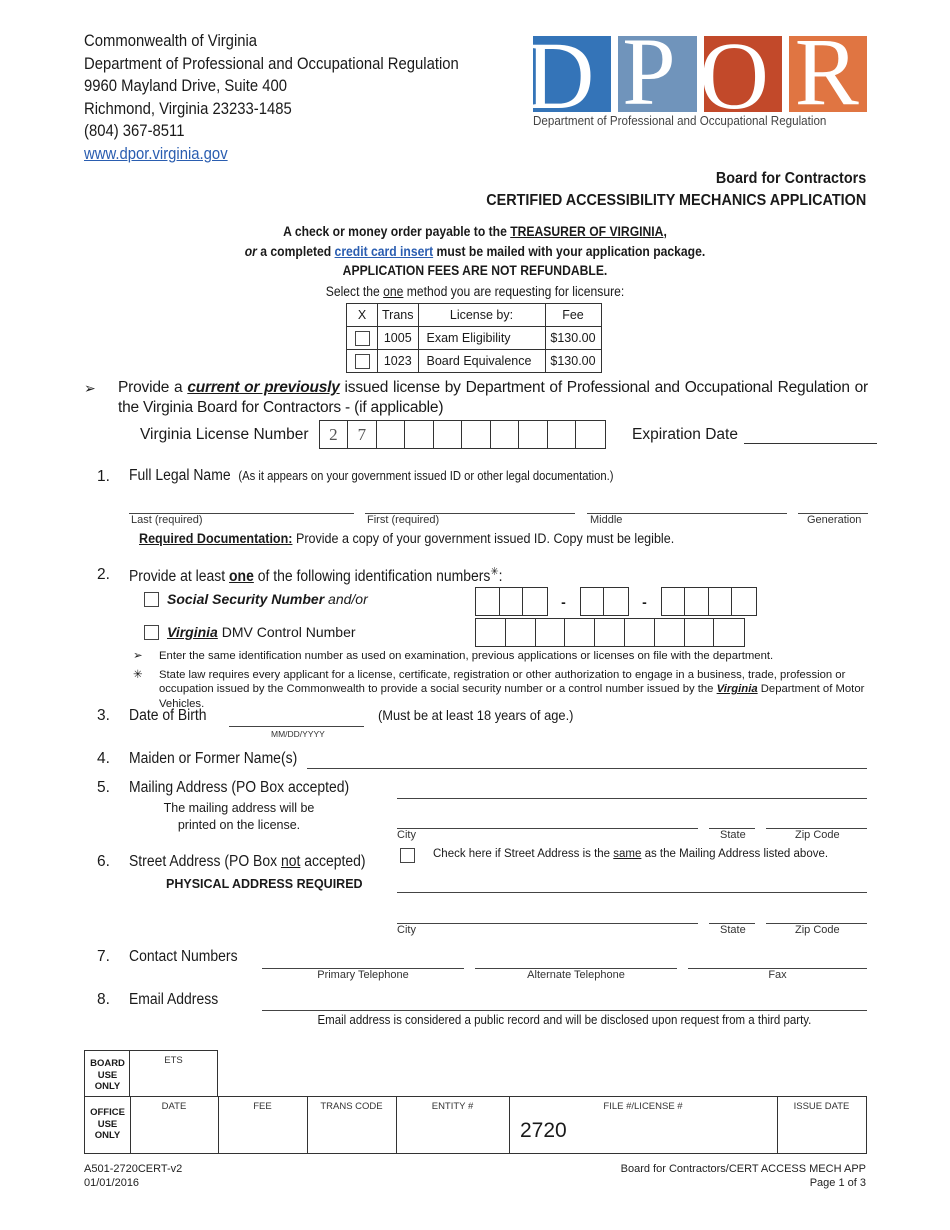 The image size is (950, 1230). I want to click on alternate-telephone-field, so click(576, 958).